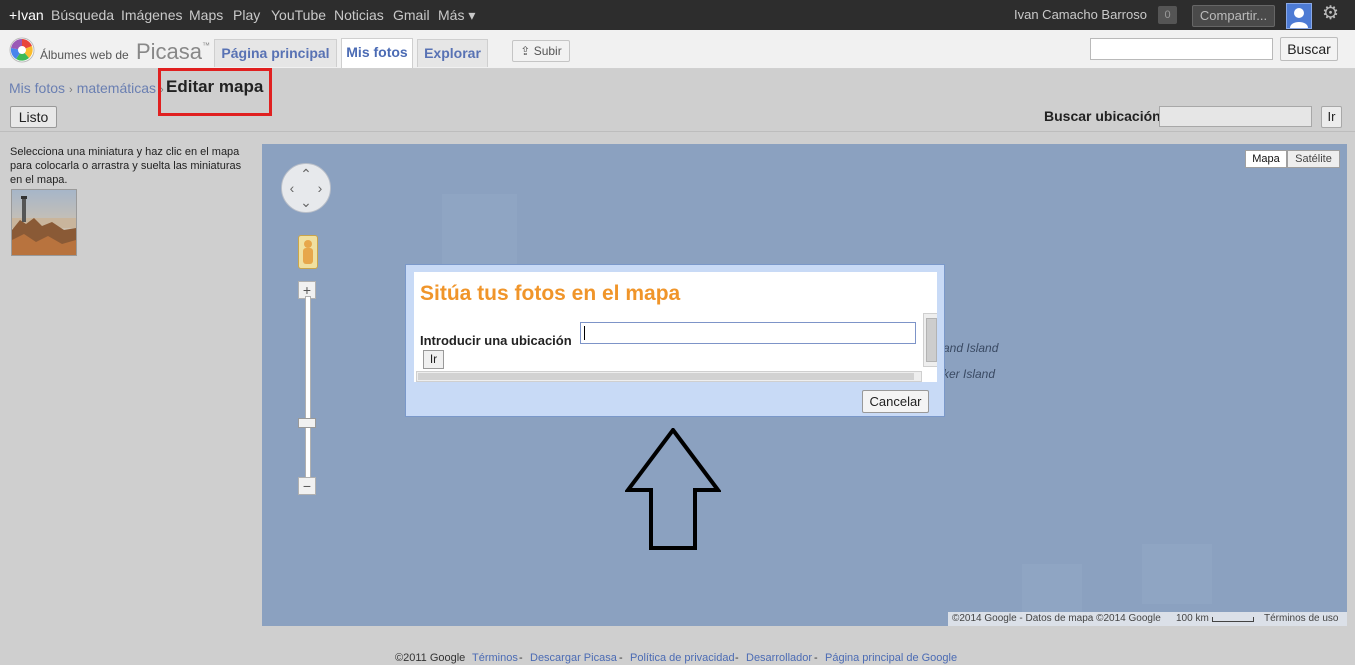  Describe the element at coordinates (306, 202) in the screenshot. I see `pan-down-icon: ⌄` at that location.